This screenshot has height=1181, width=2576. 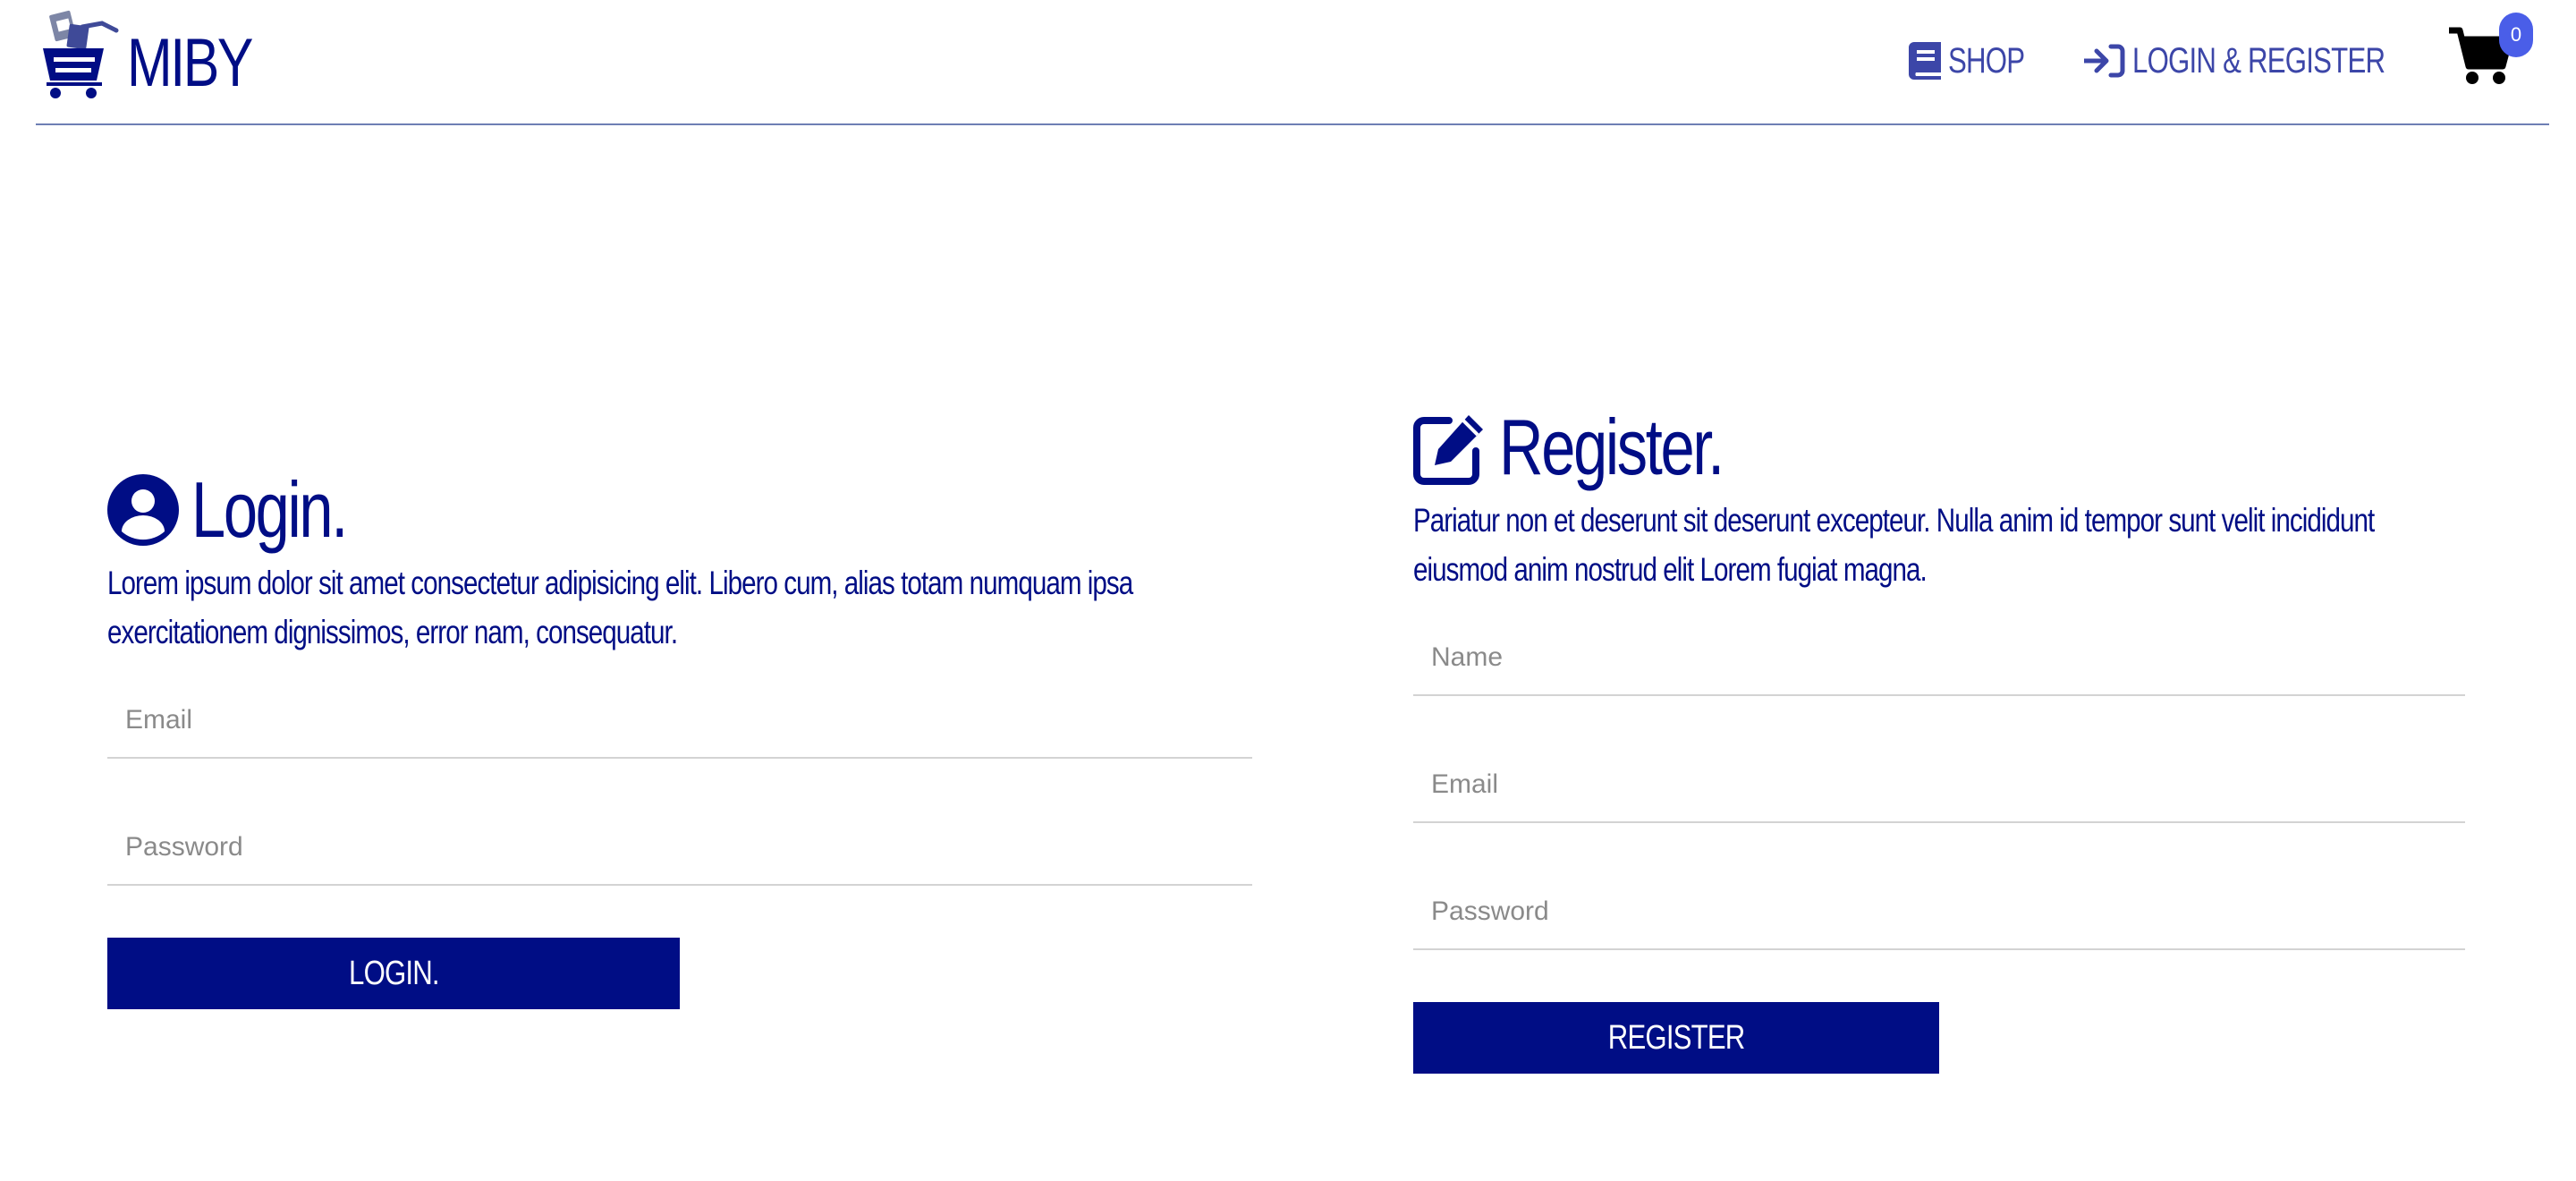 I want to click on login-button: LOGIN., so click(x=393, y=973).